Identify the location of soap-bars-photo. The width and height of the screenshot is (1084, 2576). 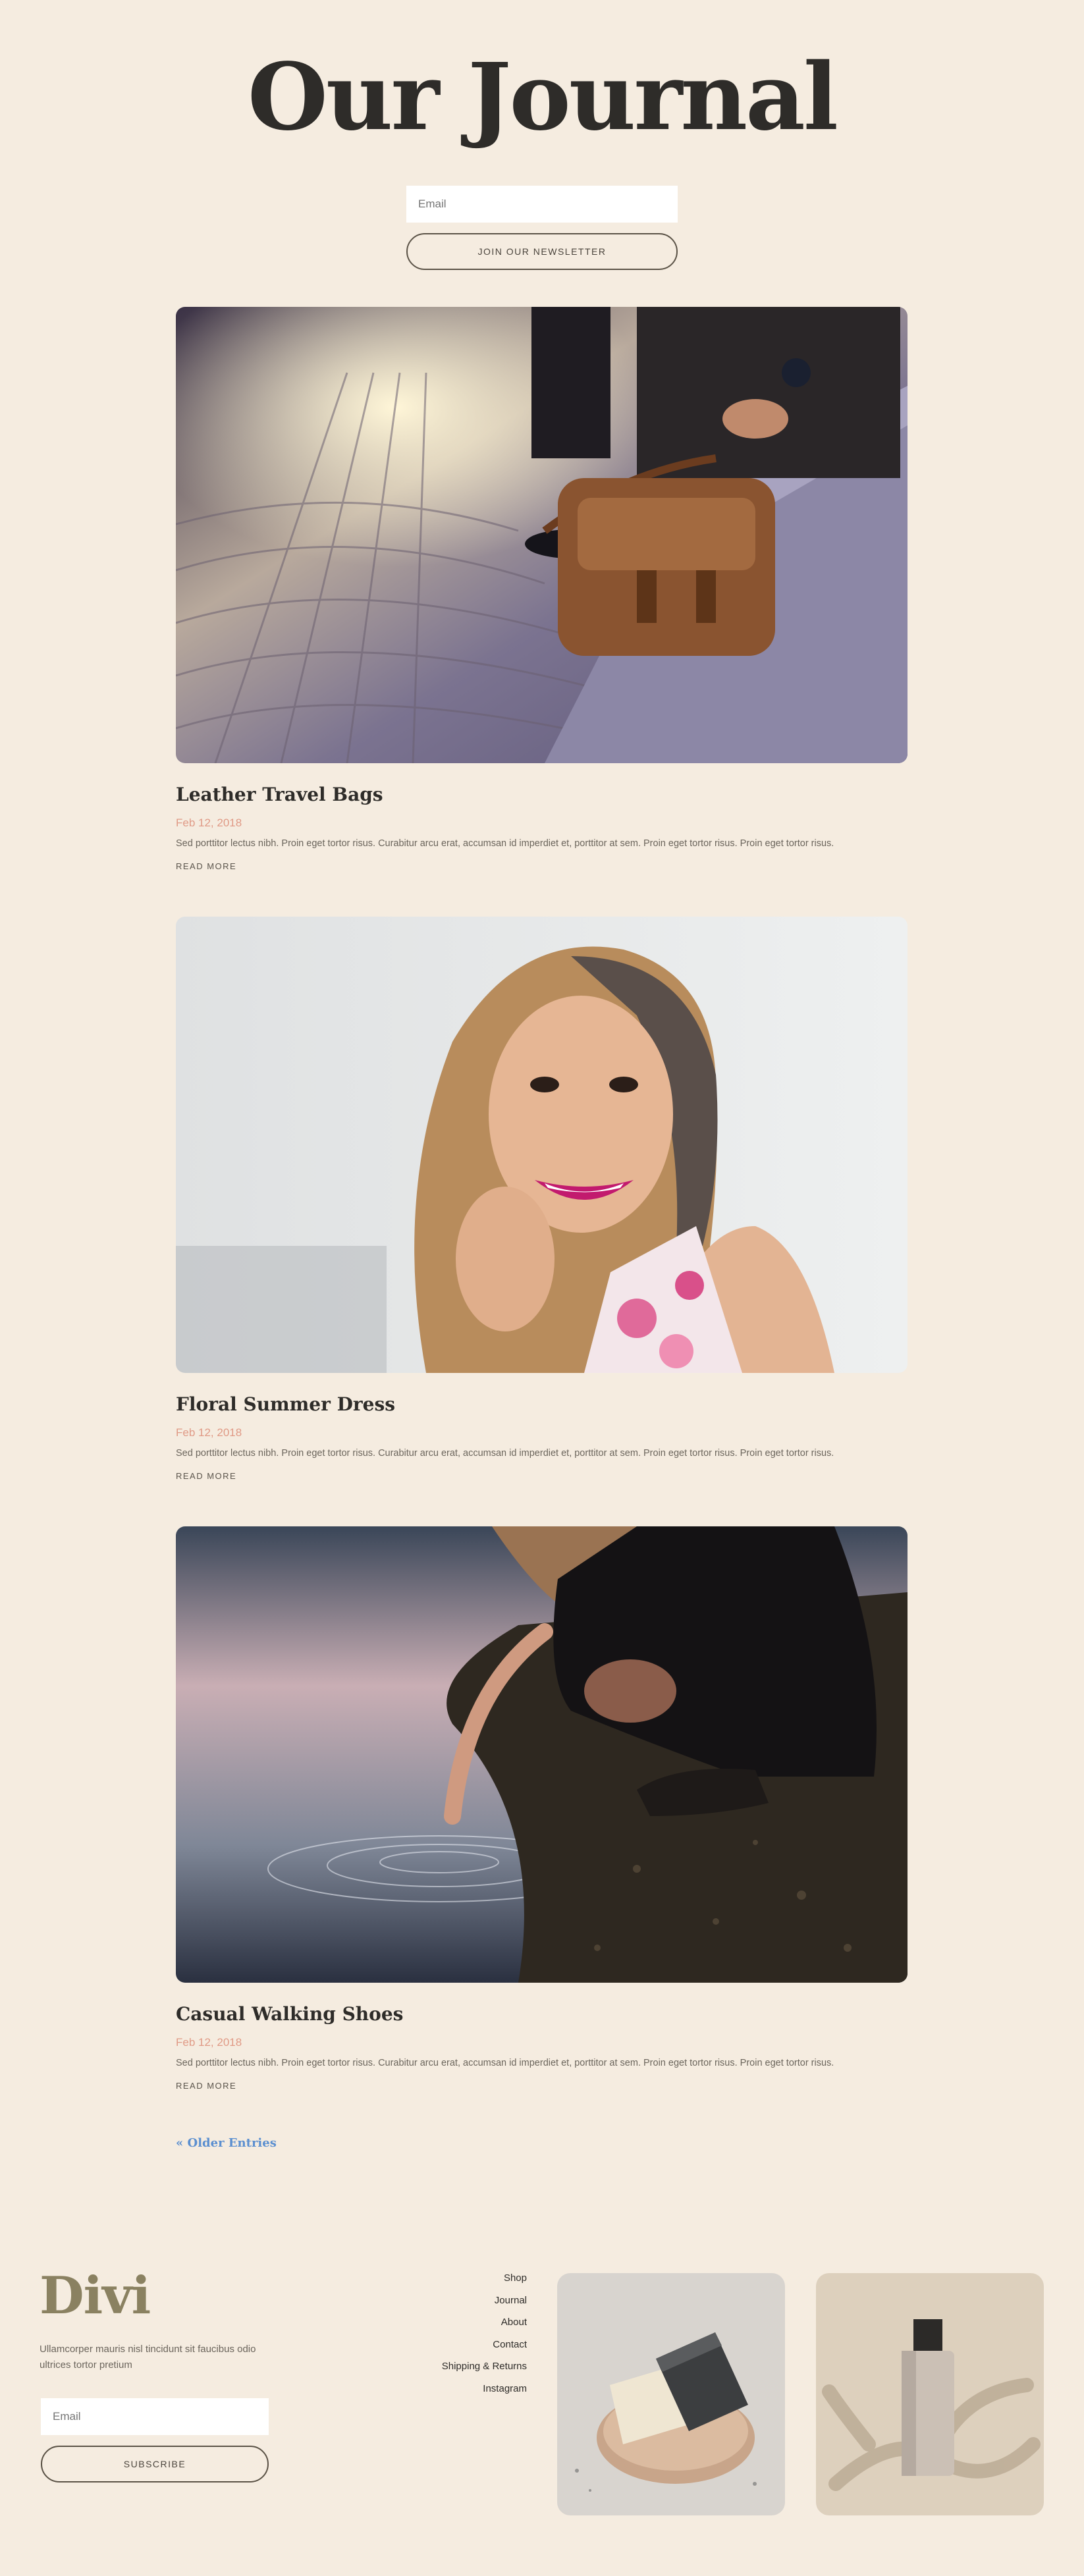
(671, 2394).